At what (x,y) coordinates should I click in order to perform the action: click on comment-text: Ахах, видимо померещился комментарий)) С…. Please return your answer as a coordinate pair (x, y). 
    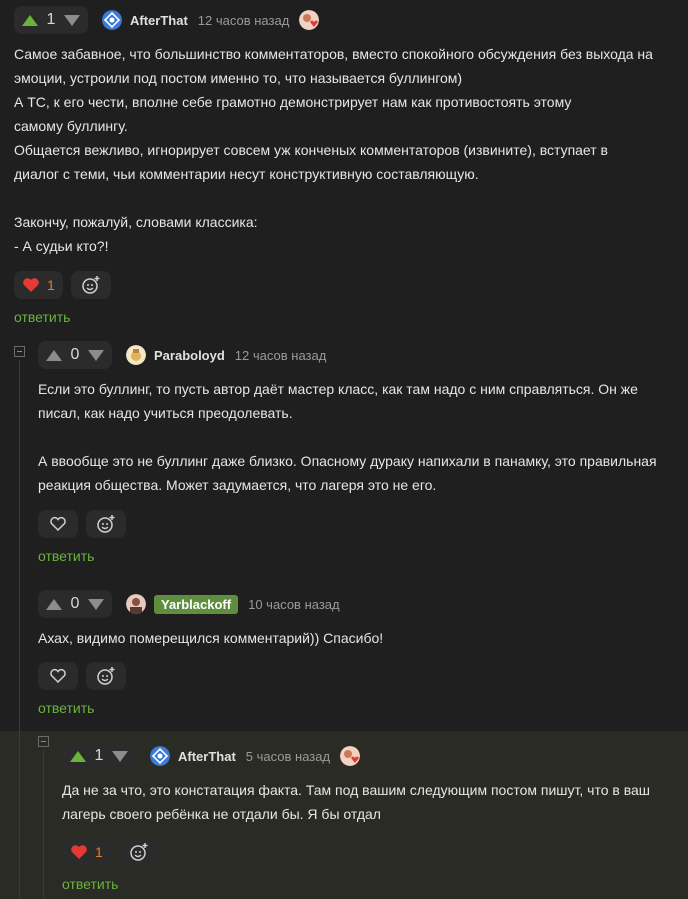
    Looking at the image, I should click on (211, 638).